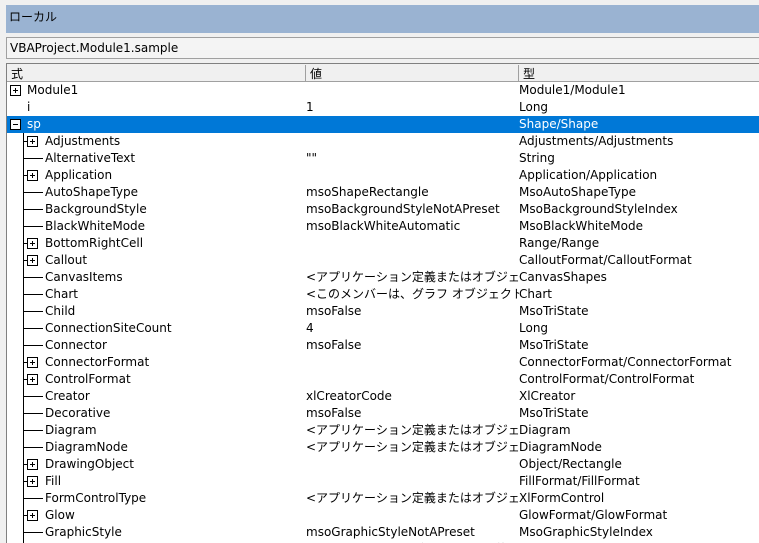 The height and width of the screenshot is (543, 759). Describe the element at coordinates (156, 90) in the screenshot. I see `expression-cell: Module1` at that location.